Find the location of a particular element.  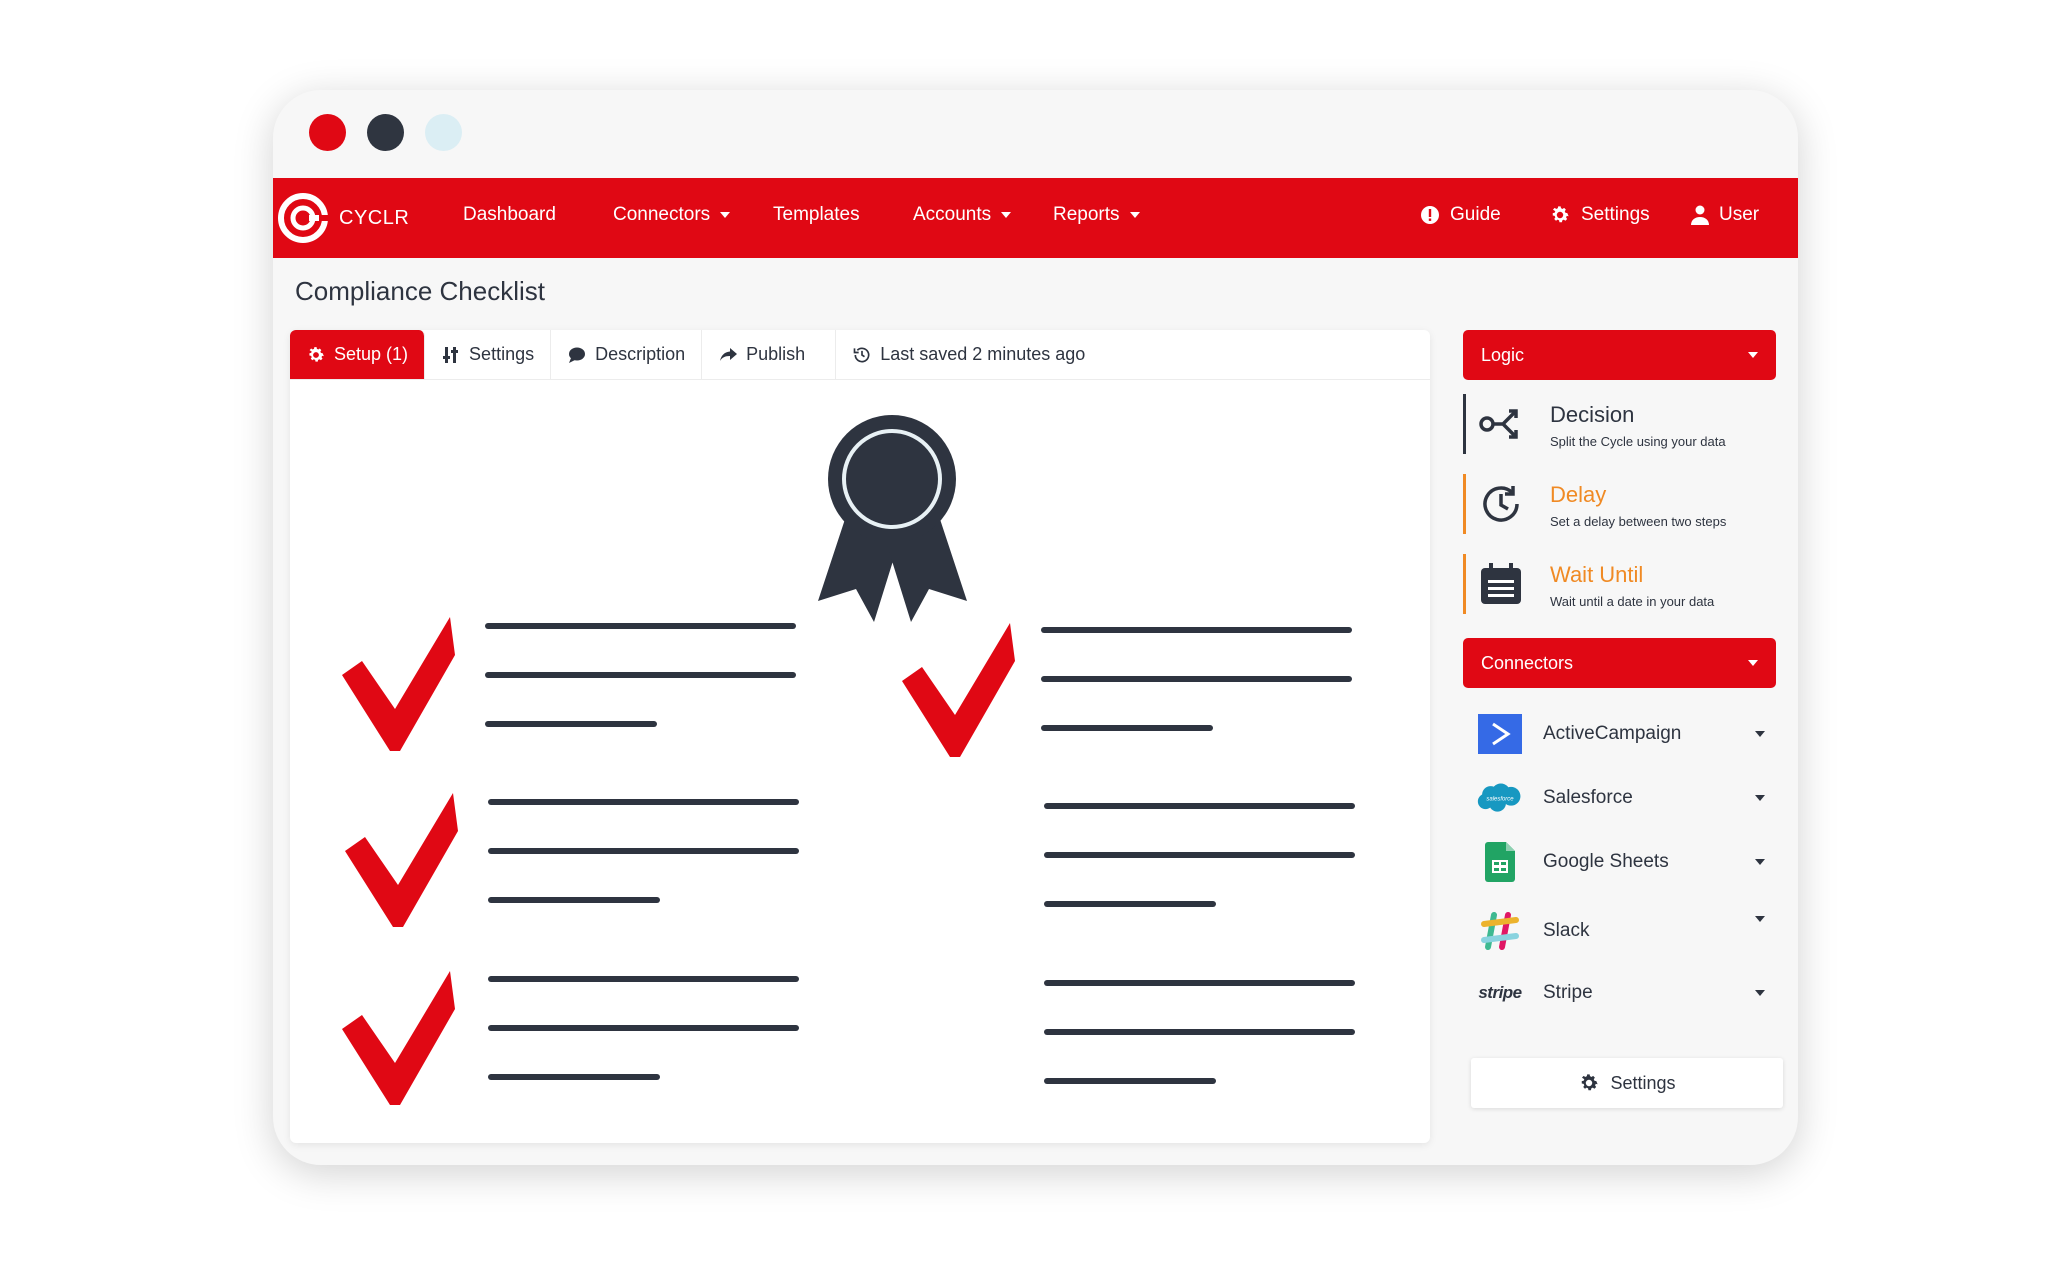

tab-publish: Publish is located at coordinates (769, 354).